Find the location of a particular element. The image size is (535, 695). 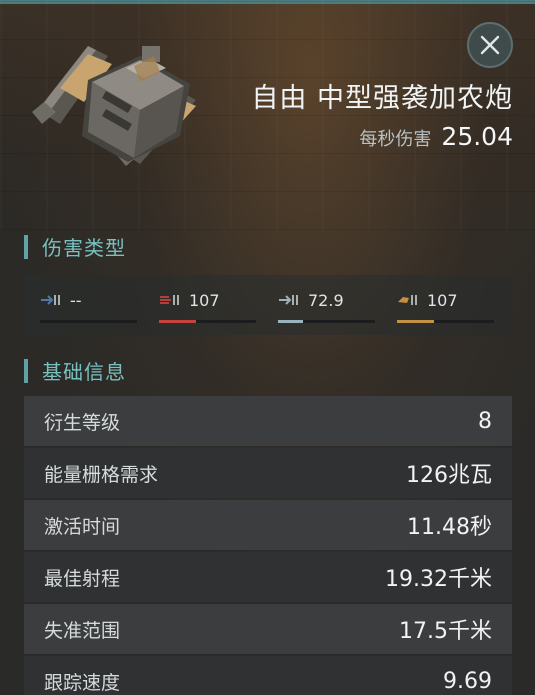

info-row-value: 126兆瓦 is located at coordinates (449, 475).